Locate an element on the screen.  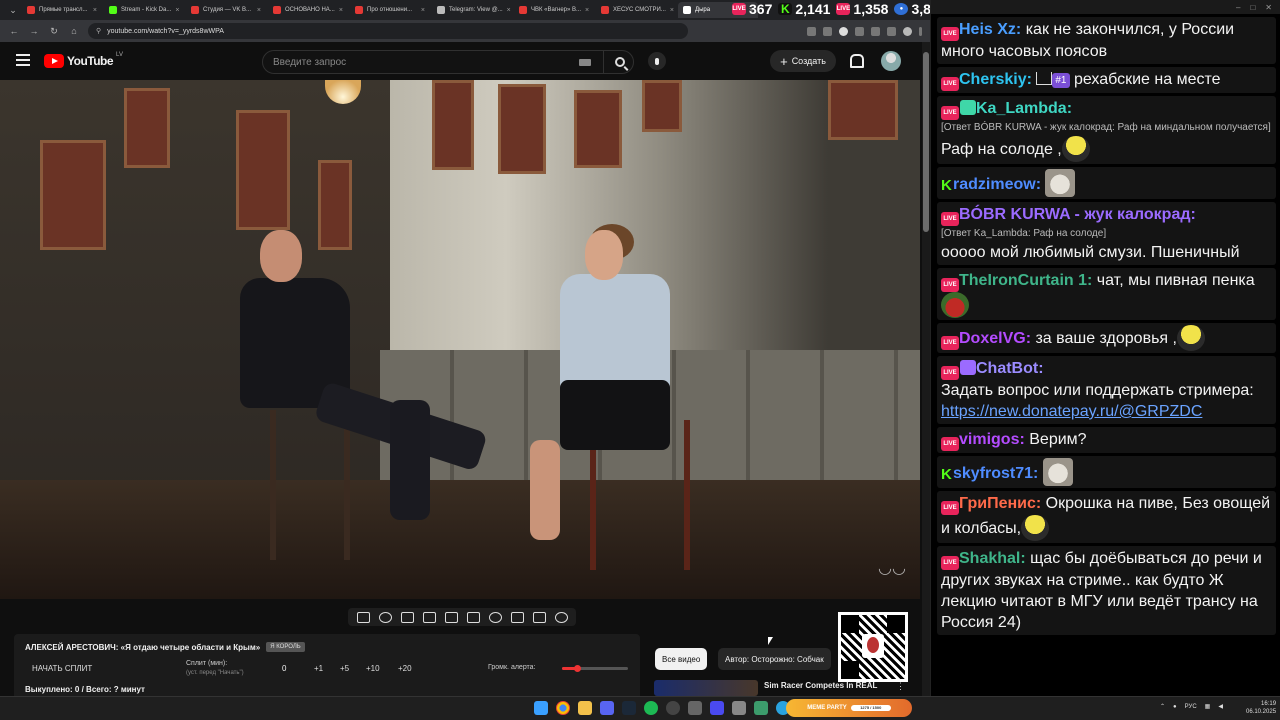
minimize-icon: – is located at coordinates (1238, 7).